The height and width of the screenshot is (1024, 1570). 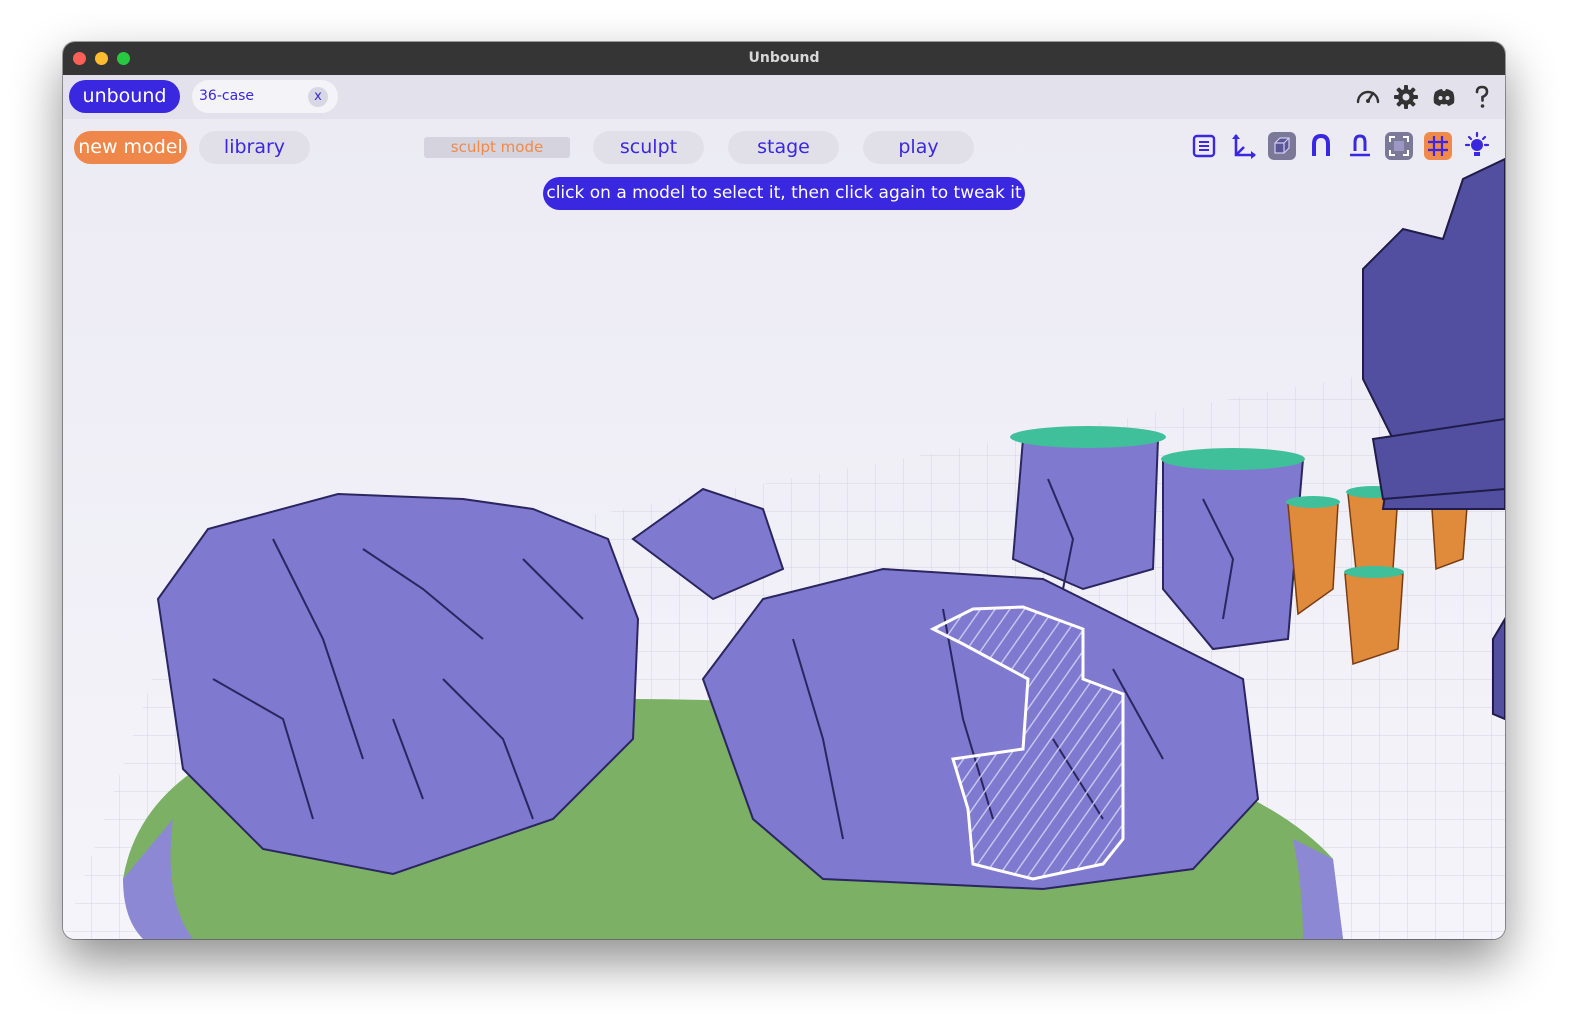 What do you see at coordinates (1444, 97) in the screenshot?
I see `discord-icon` at bounding box center [1444, 97].